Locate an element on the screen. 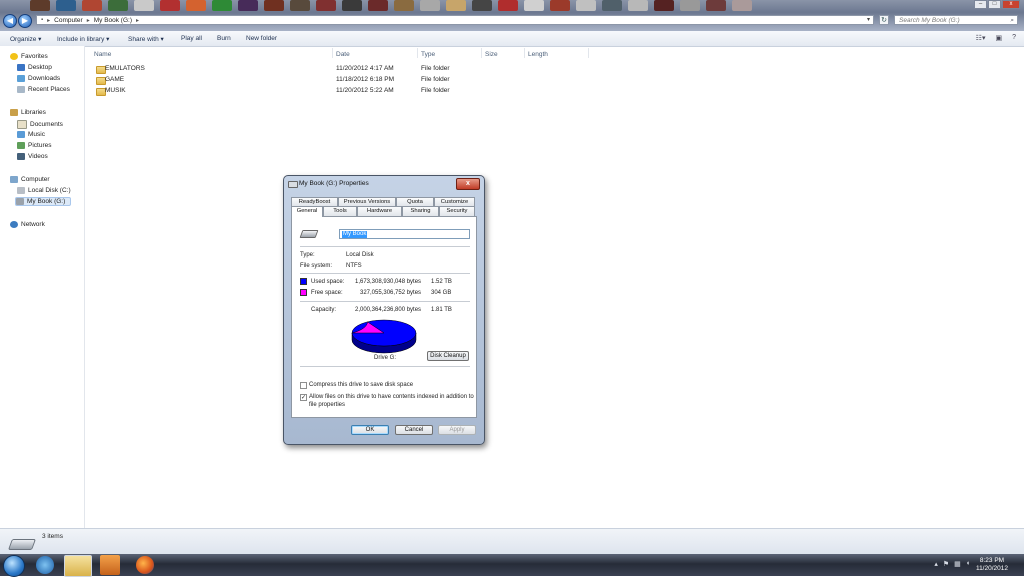  burn-button: Burn is located at coordinates (224, 38).